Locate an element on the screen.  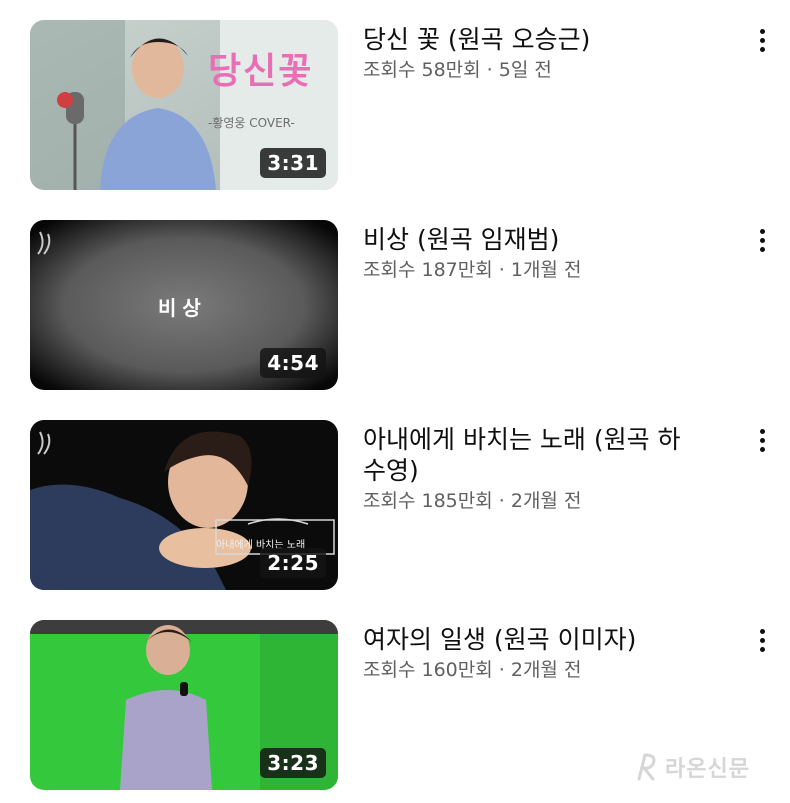
watermark: 라온신문 is located at coordinates (691, 767).